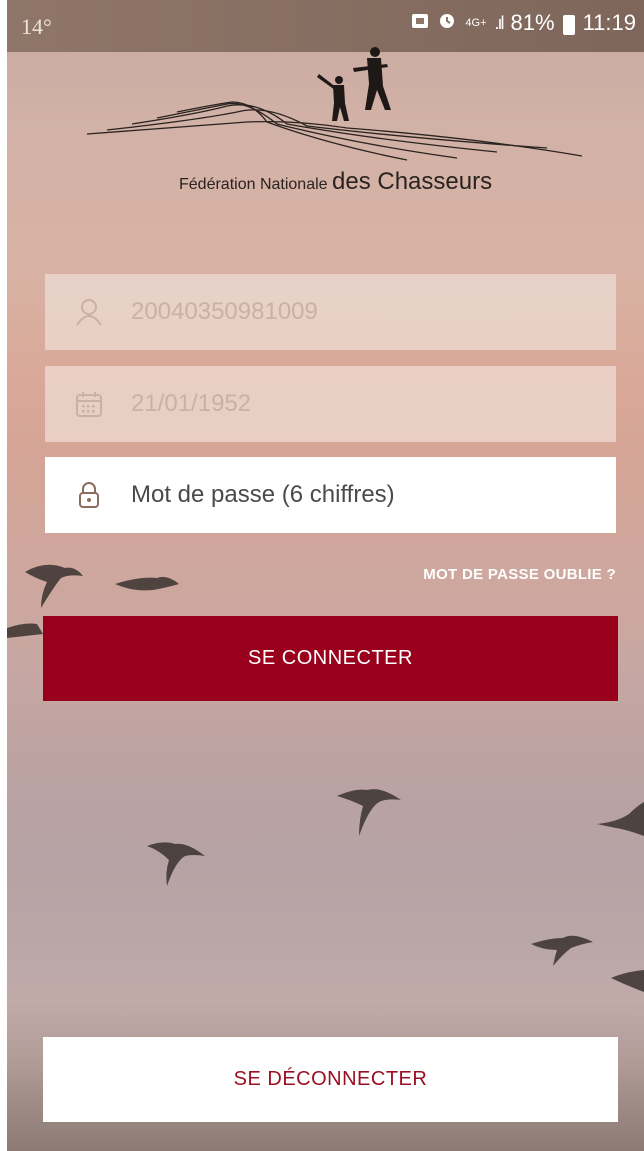 The width and height of the screenshot is (644, 1151). I want to click on disconnect-button: SE DÉCONNECTER, so click(330, 1079).